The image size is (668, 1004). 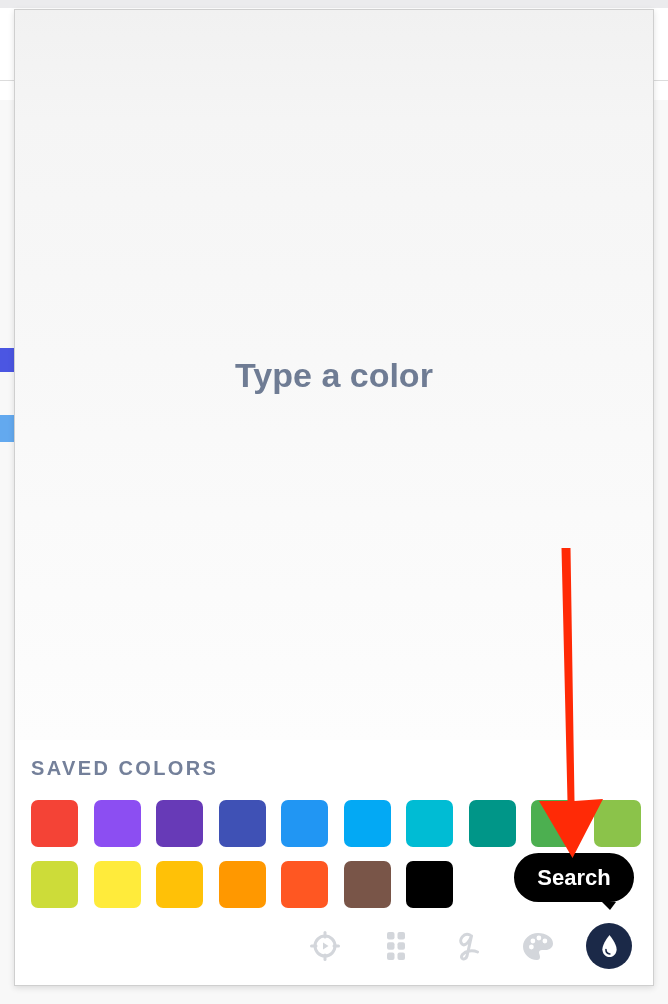 What do you see at coordinates (325, 946) in the screenshot?
I see `crosshair-icon` at bounding box center [325, 946].